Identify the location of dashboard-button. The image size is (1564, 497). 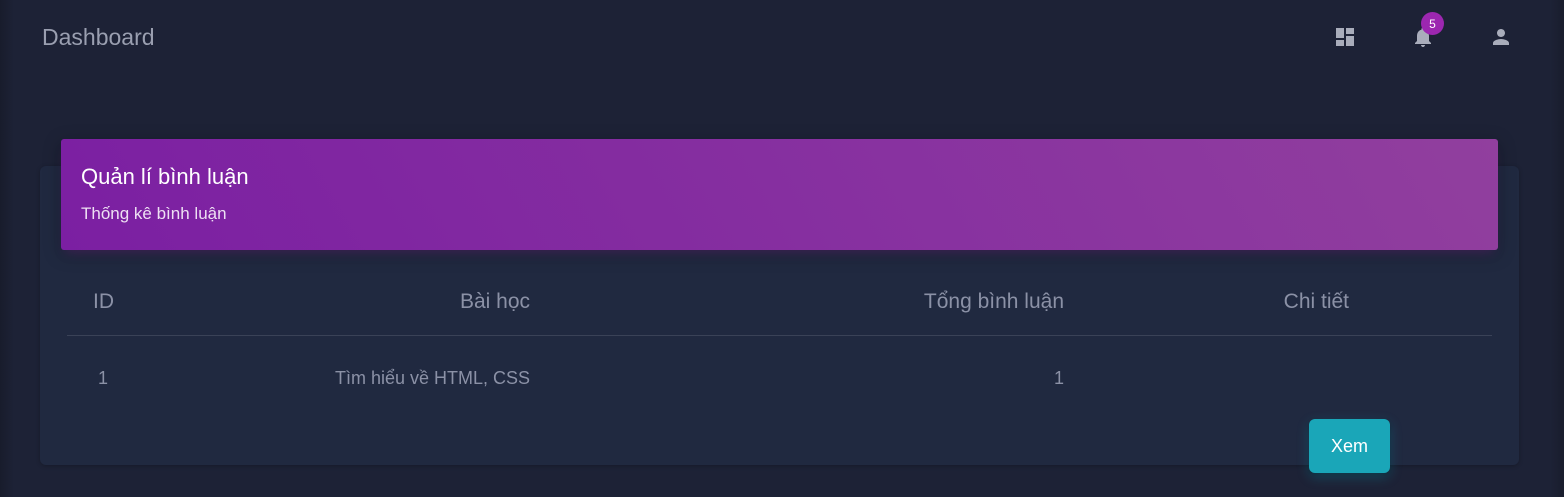
(1345, 37).